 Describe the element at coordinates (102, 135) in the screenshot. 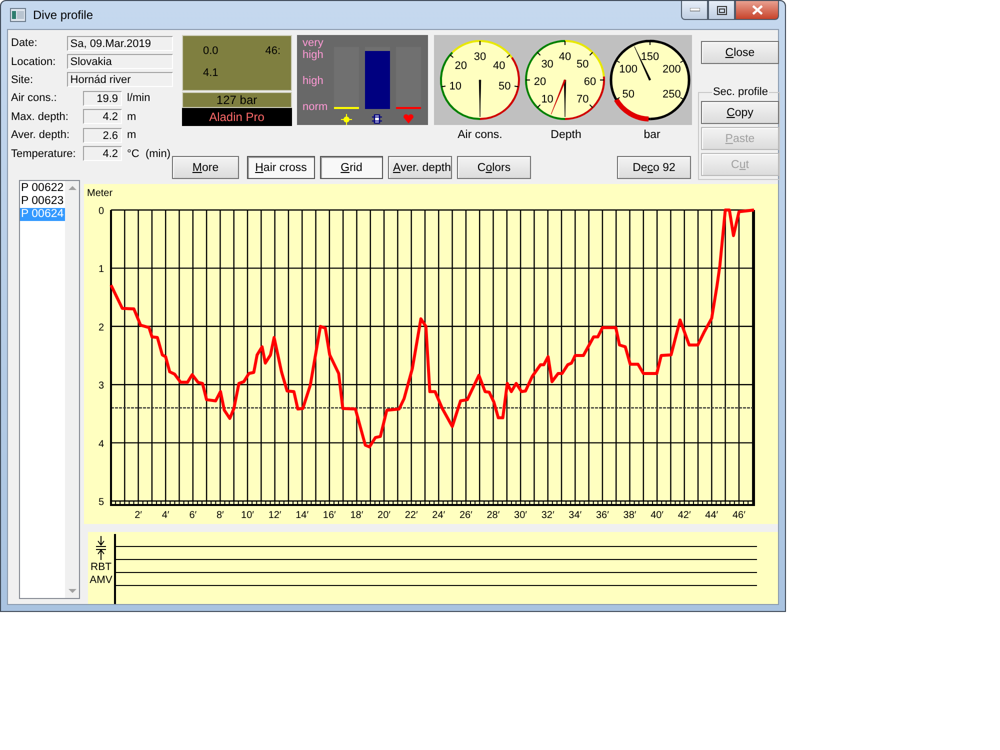

I see `value-field: 2.6` at that location.